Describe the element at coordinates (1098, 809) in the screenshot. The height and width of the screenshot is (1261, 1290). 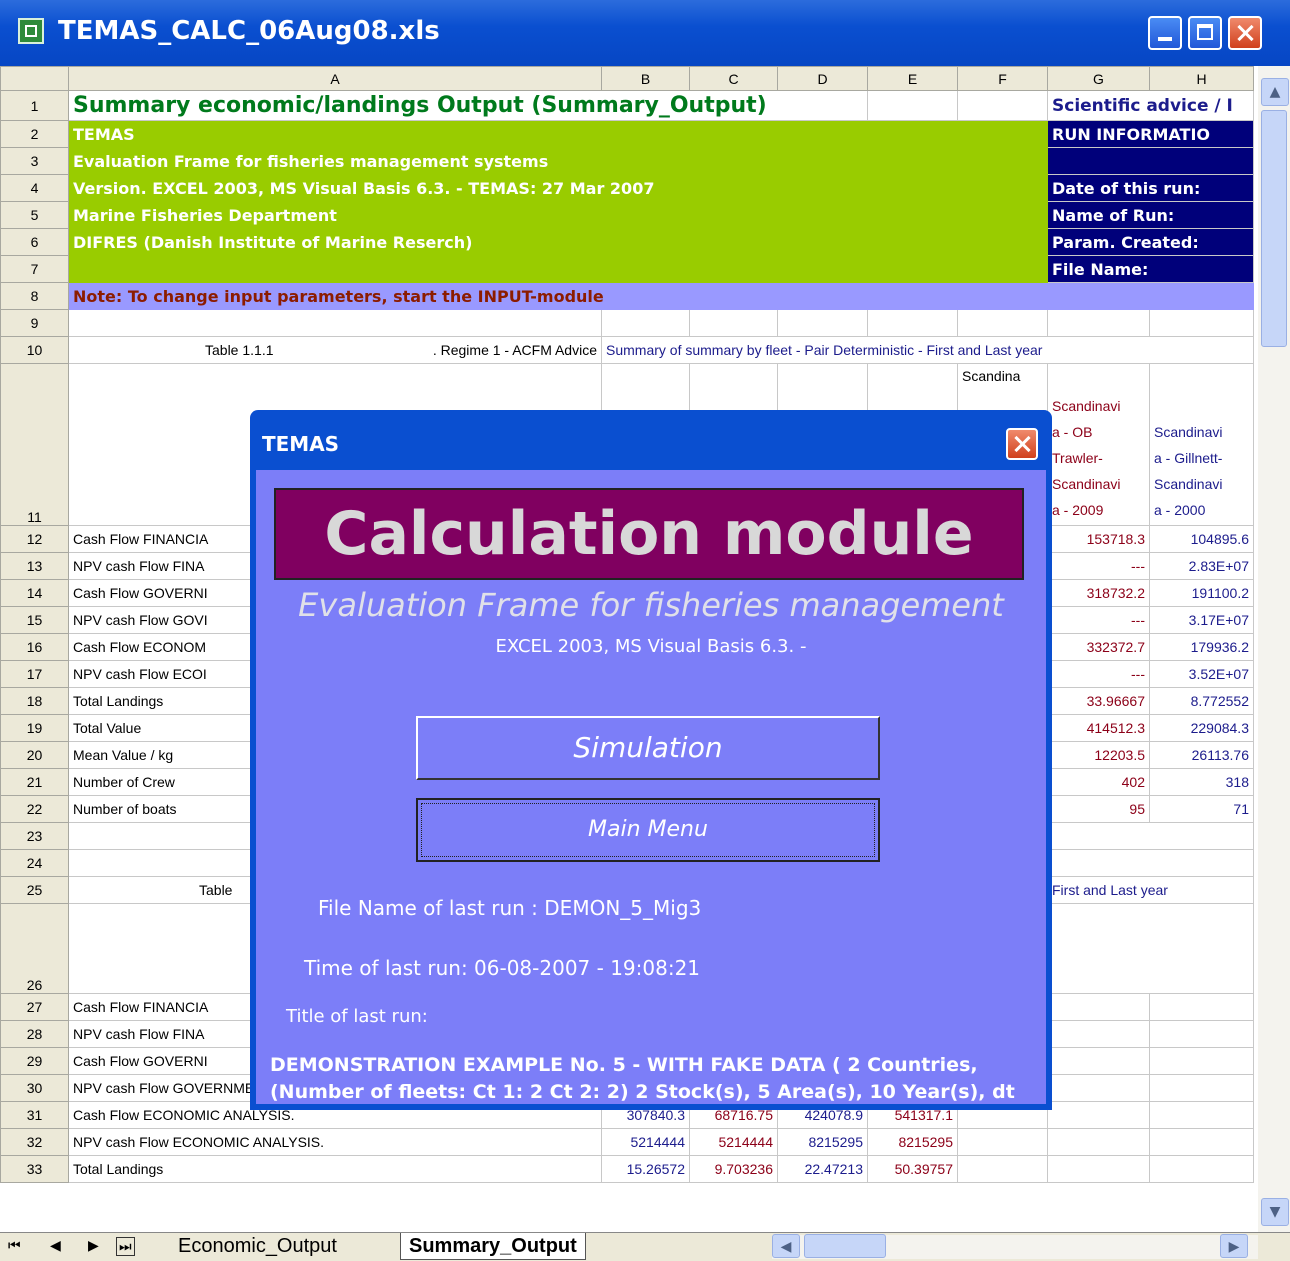
I see `value-cell: 95` at that location.